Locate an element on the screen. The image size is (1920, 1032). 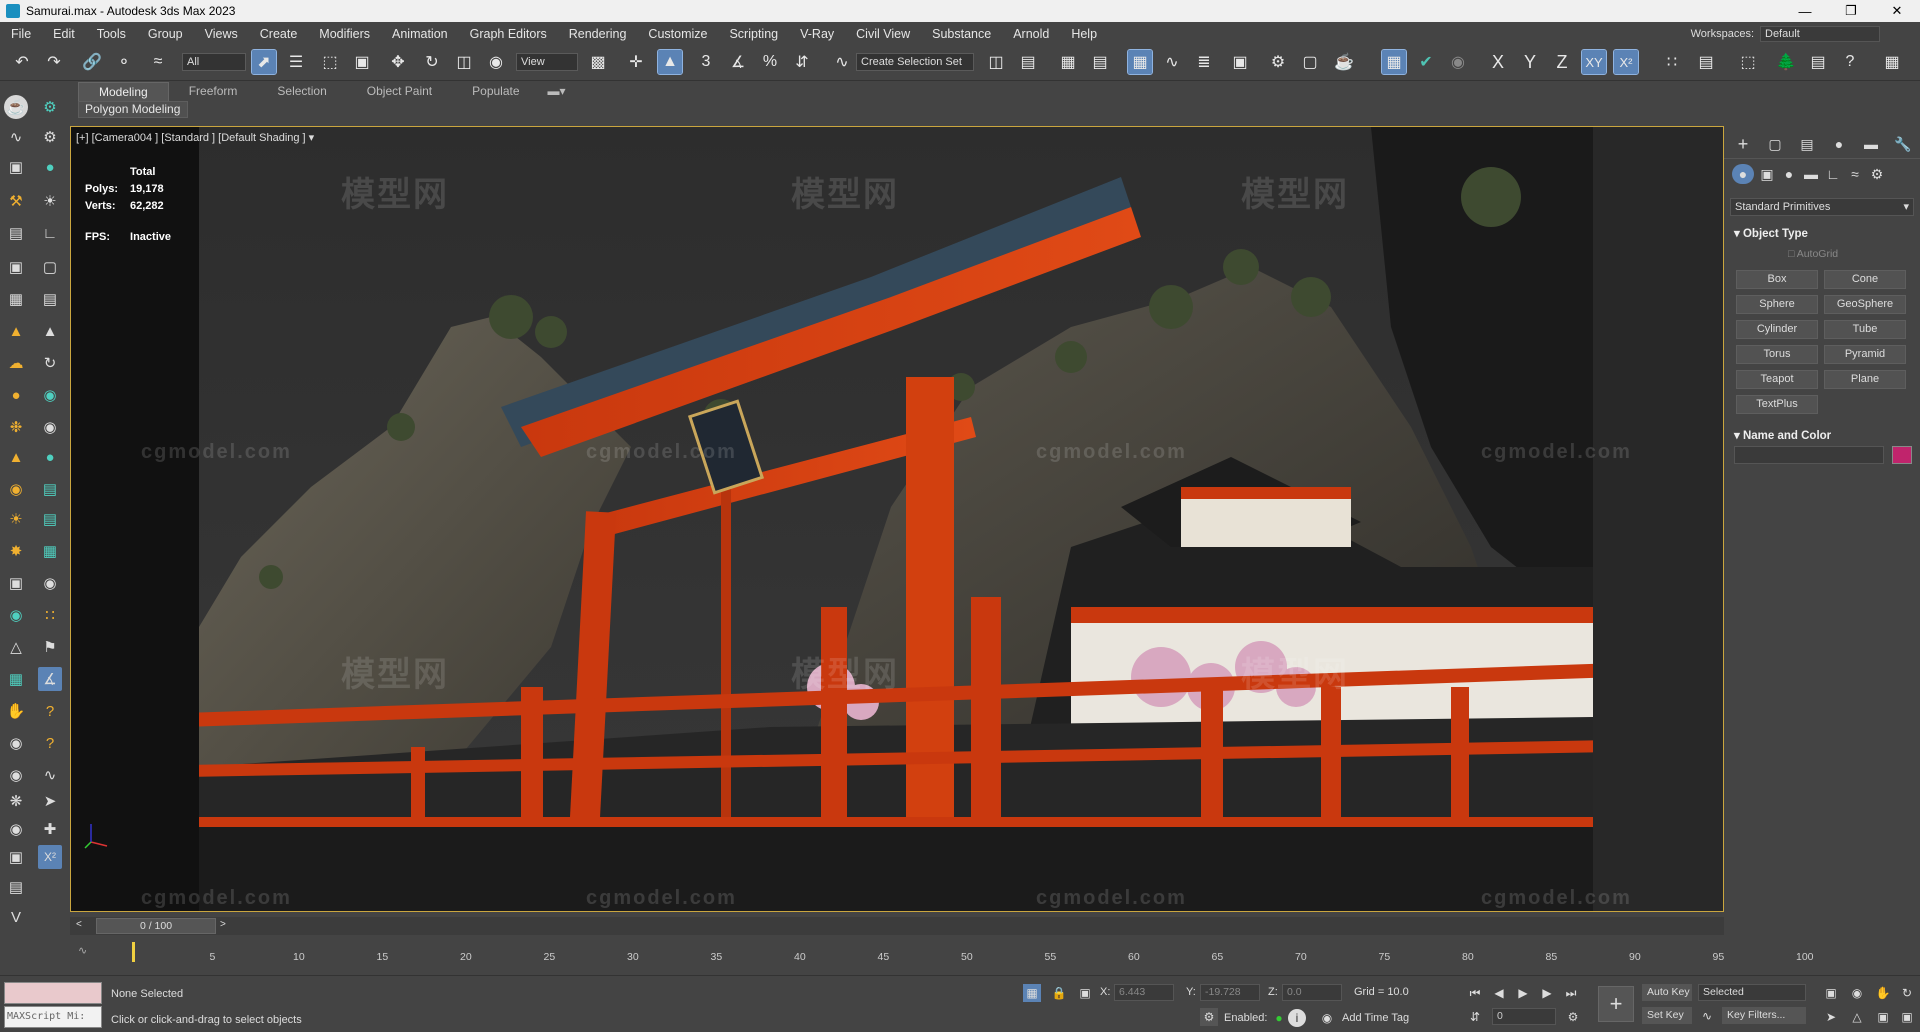
atom-icon: ❉ is located at coordinates (16, 427).